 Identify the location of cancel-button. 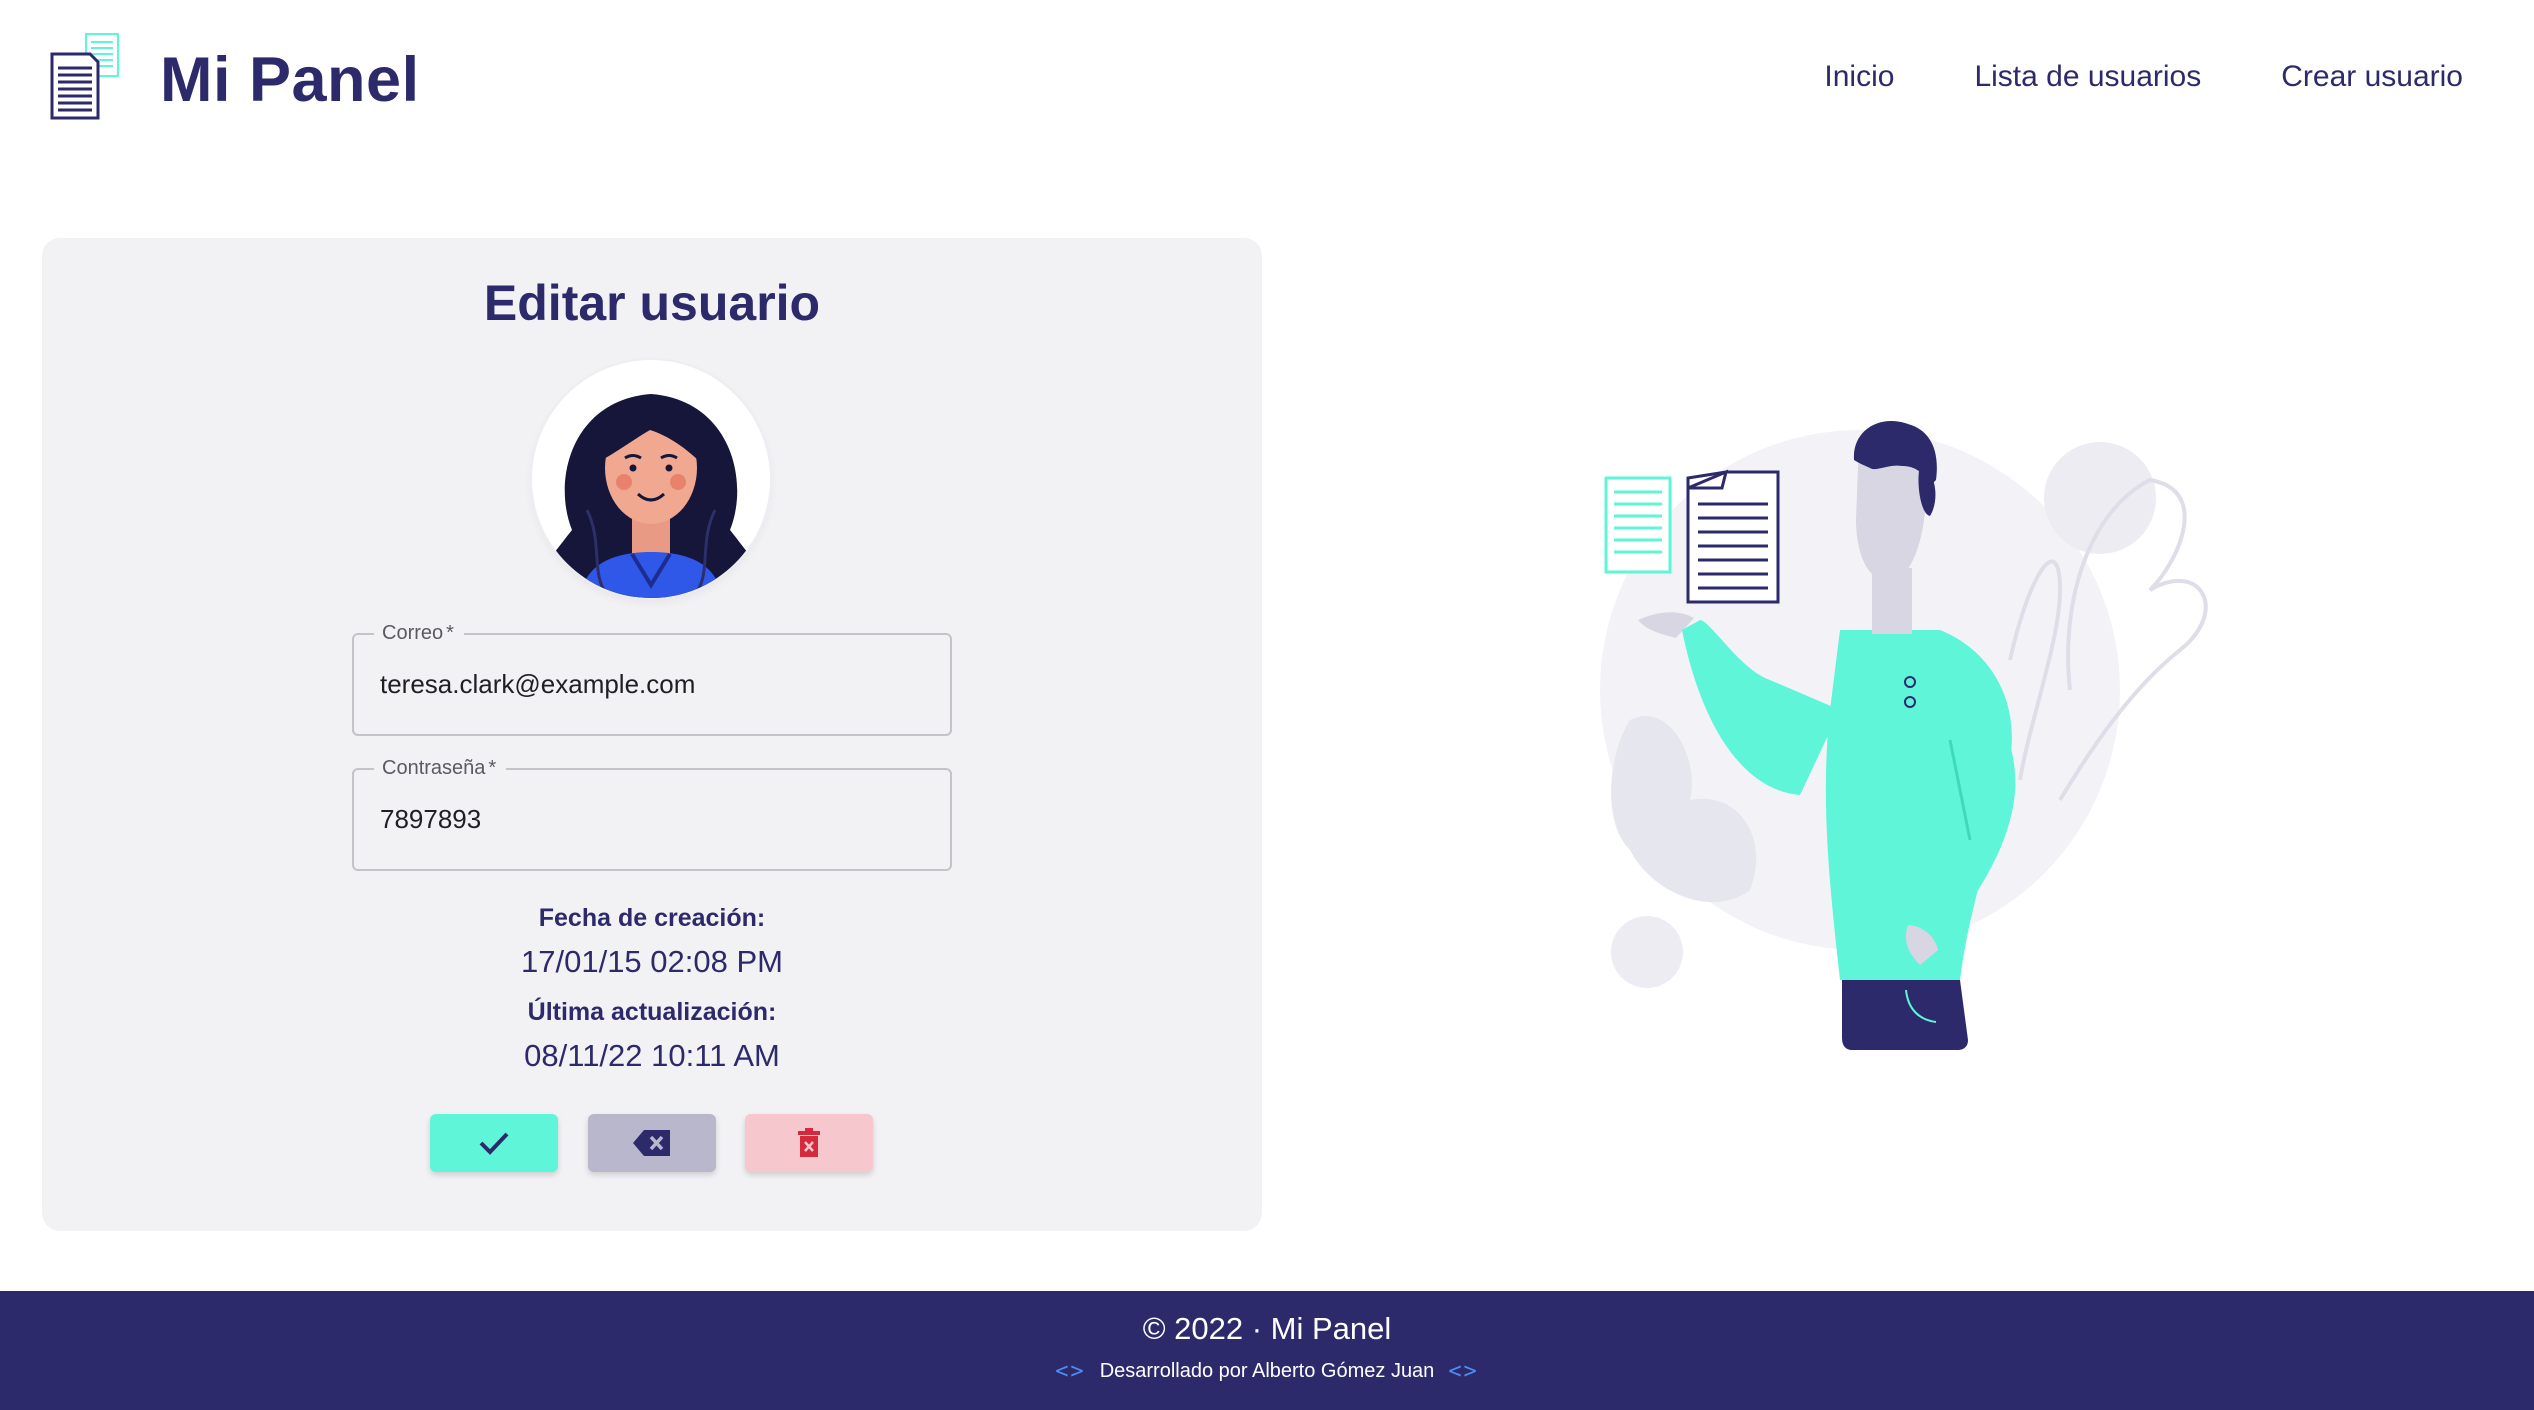
(652, 1143).